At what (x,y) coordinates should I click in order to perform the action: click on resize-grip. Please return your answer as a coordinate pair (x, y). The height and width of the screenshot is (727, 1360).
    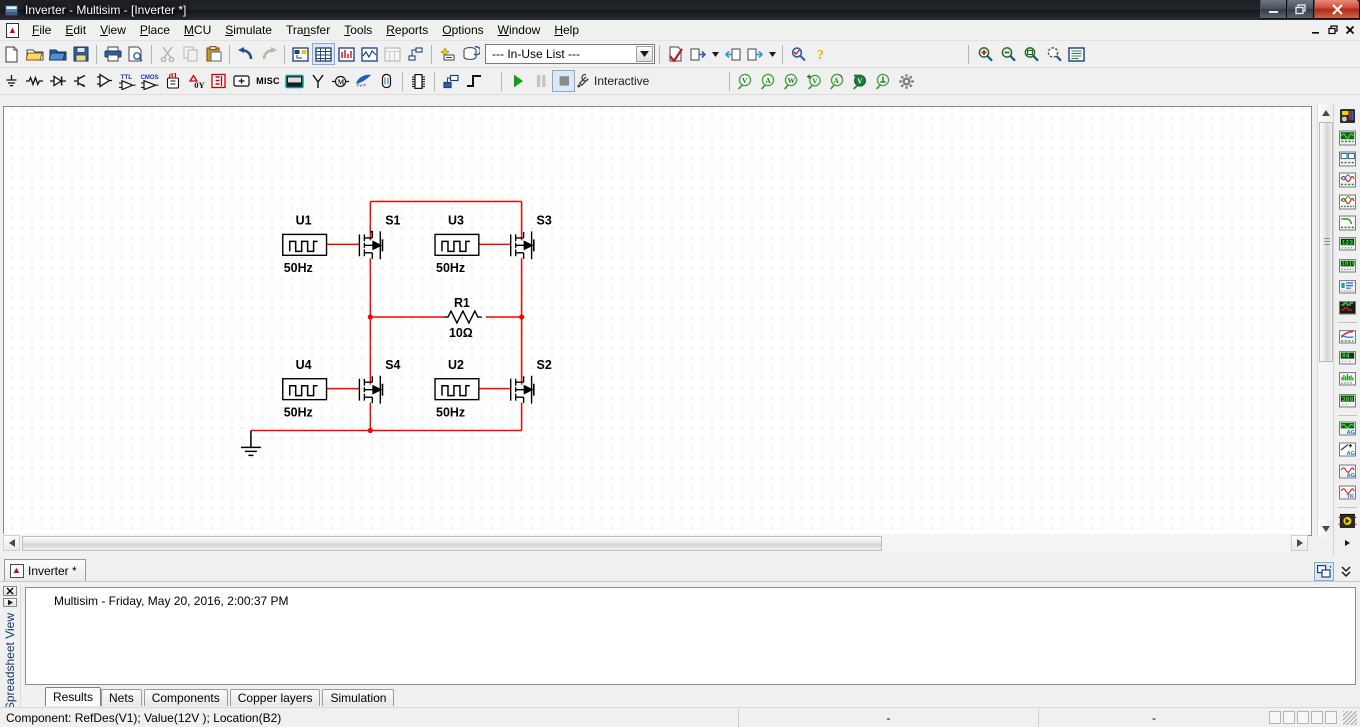
    Looking at the image, I should click on (1350, 717).